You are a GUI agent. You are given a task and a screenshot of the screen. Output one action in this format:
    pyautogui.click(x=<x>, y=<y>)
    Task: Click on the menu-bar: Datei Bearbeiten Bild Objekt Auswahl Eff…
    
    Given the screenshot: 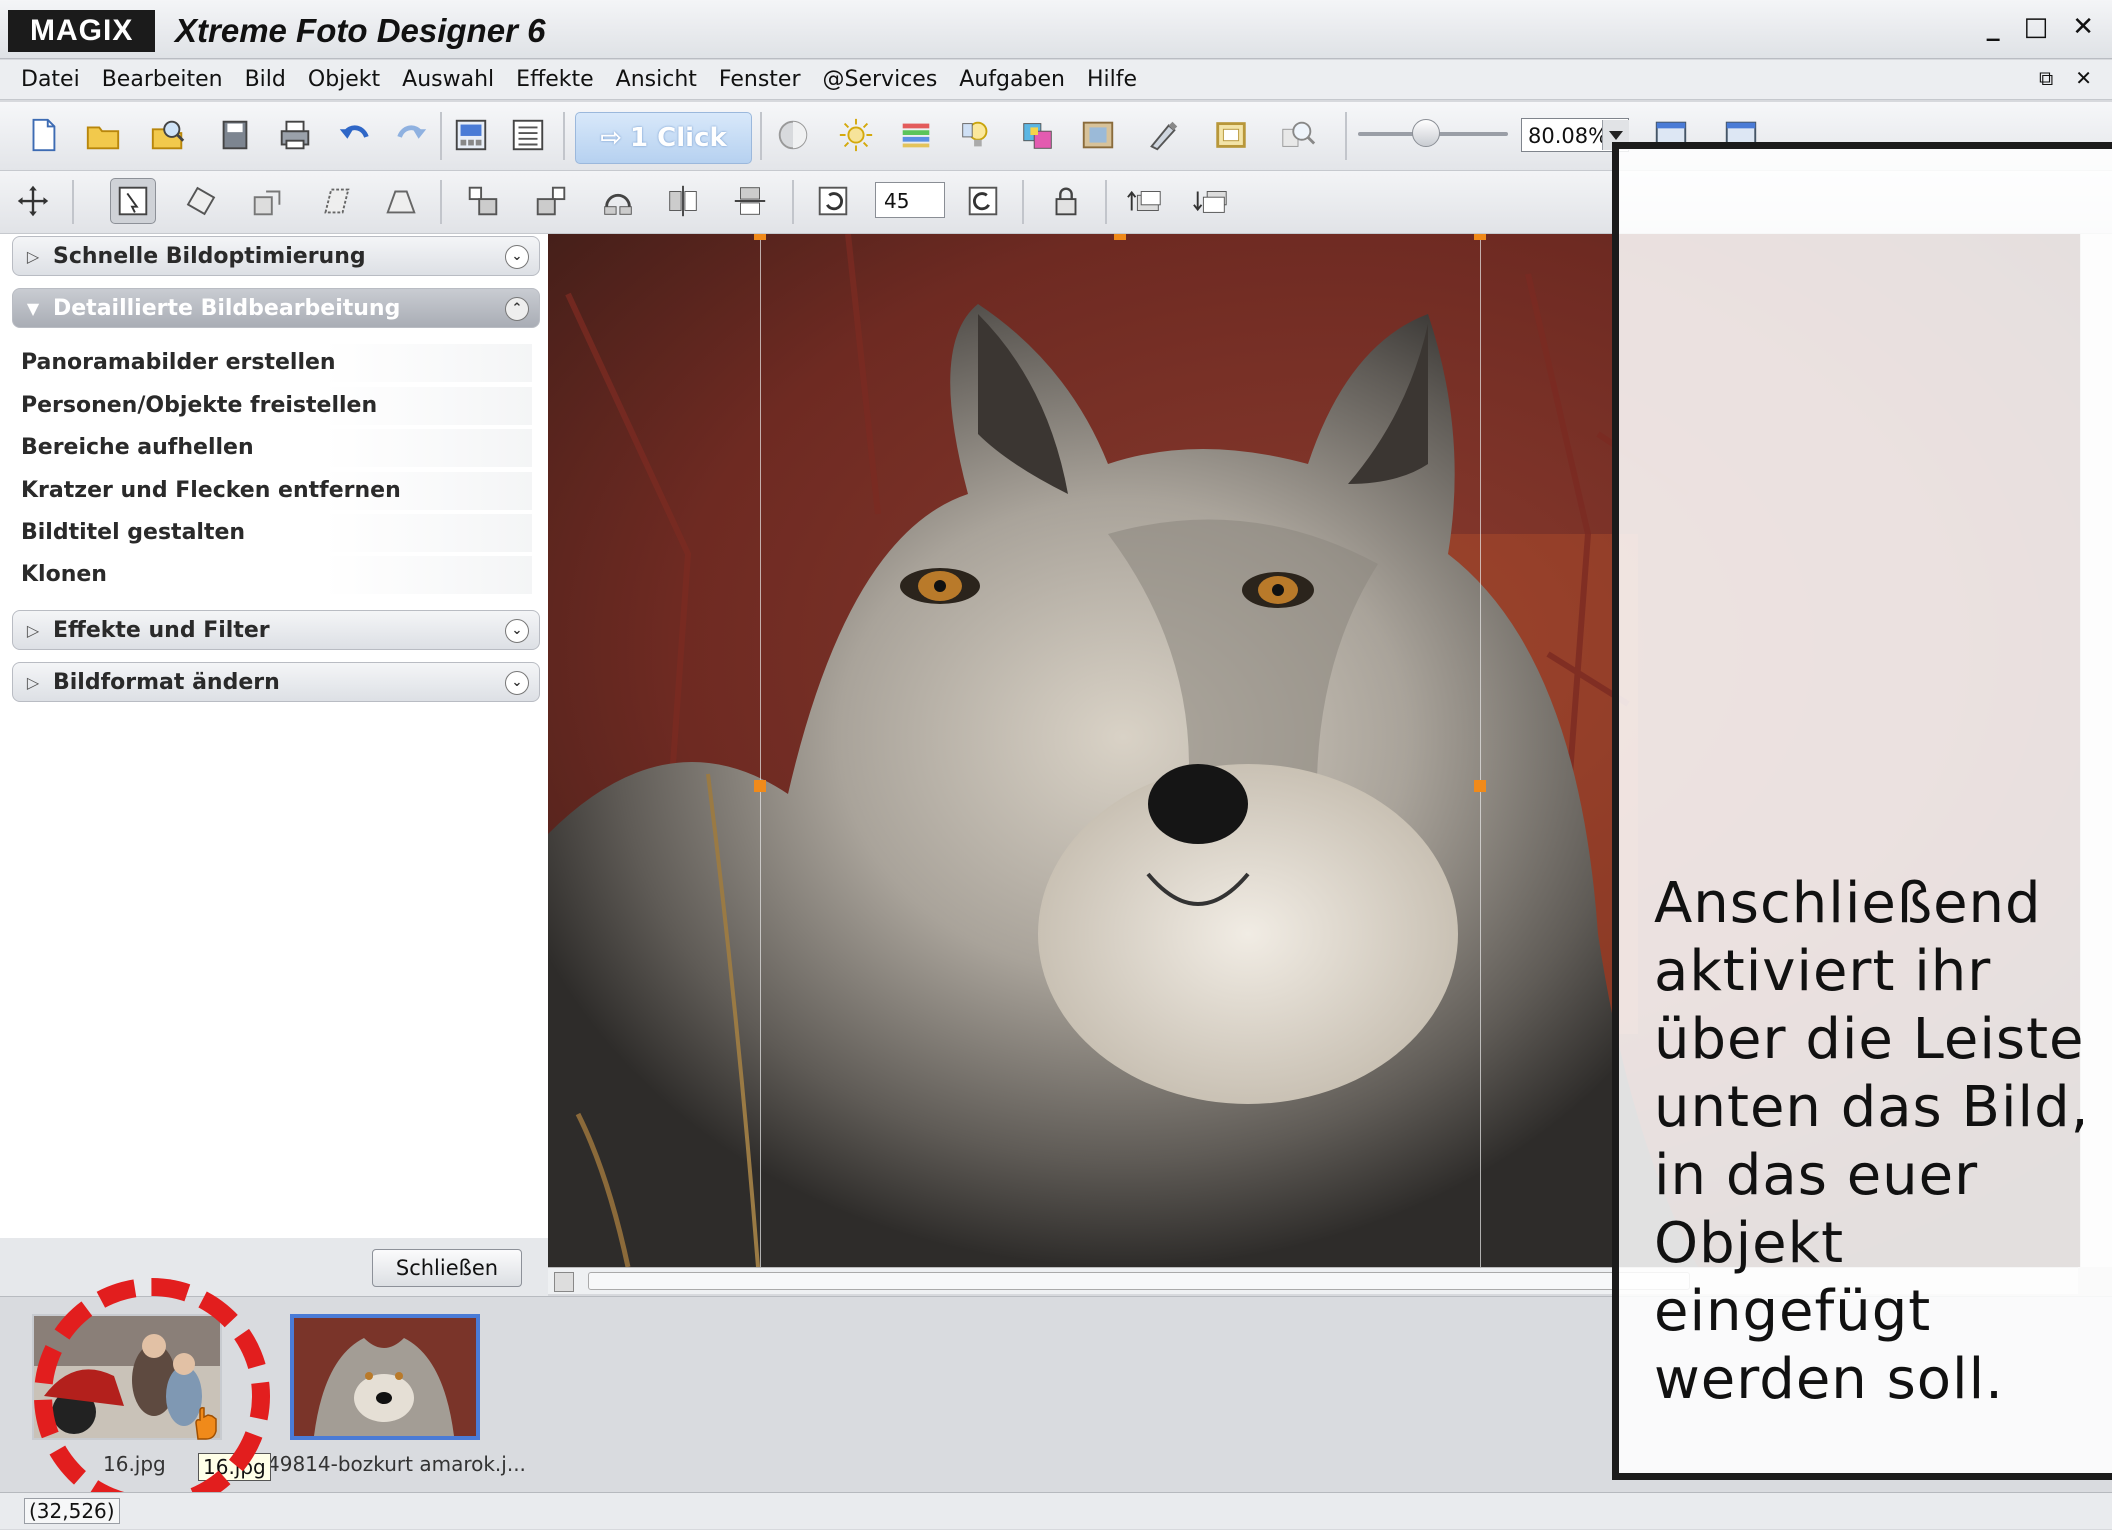 What is the action you would take?
    pyautogui.click(x=1056, y=80)
    